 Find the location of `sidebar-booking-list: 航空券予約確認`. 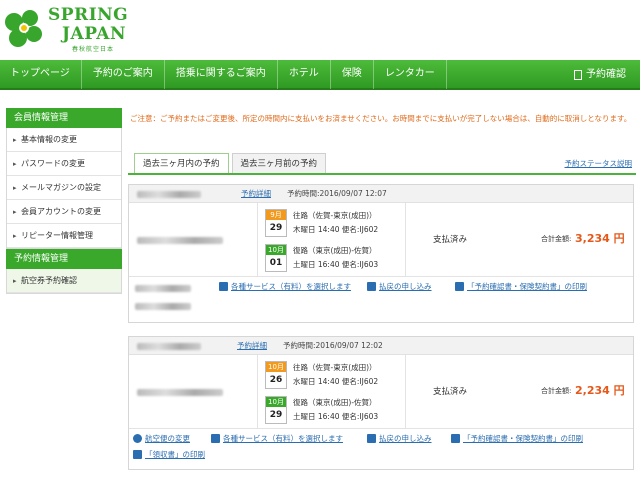

sidebar-booking-list: 航空券予約確認 is located at coordinates (64, 281).